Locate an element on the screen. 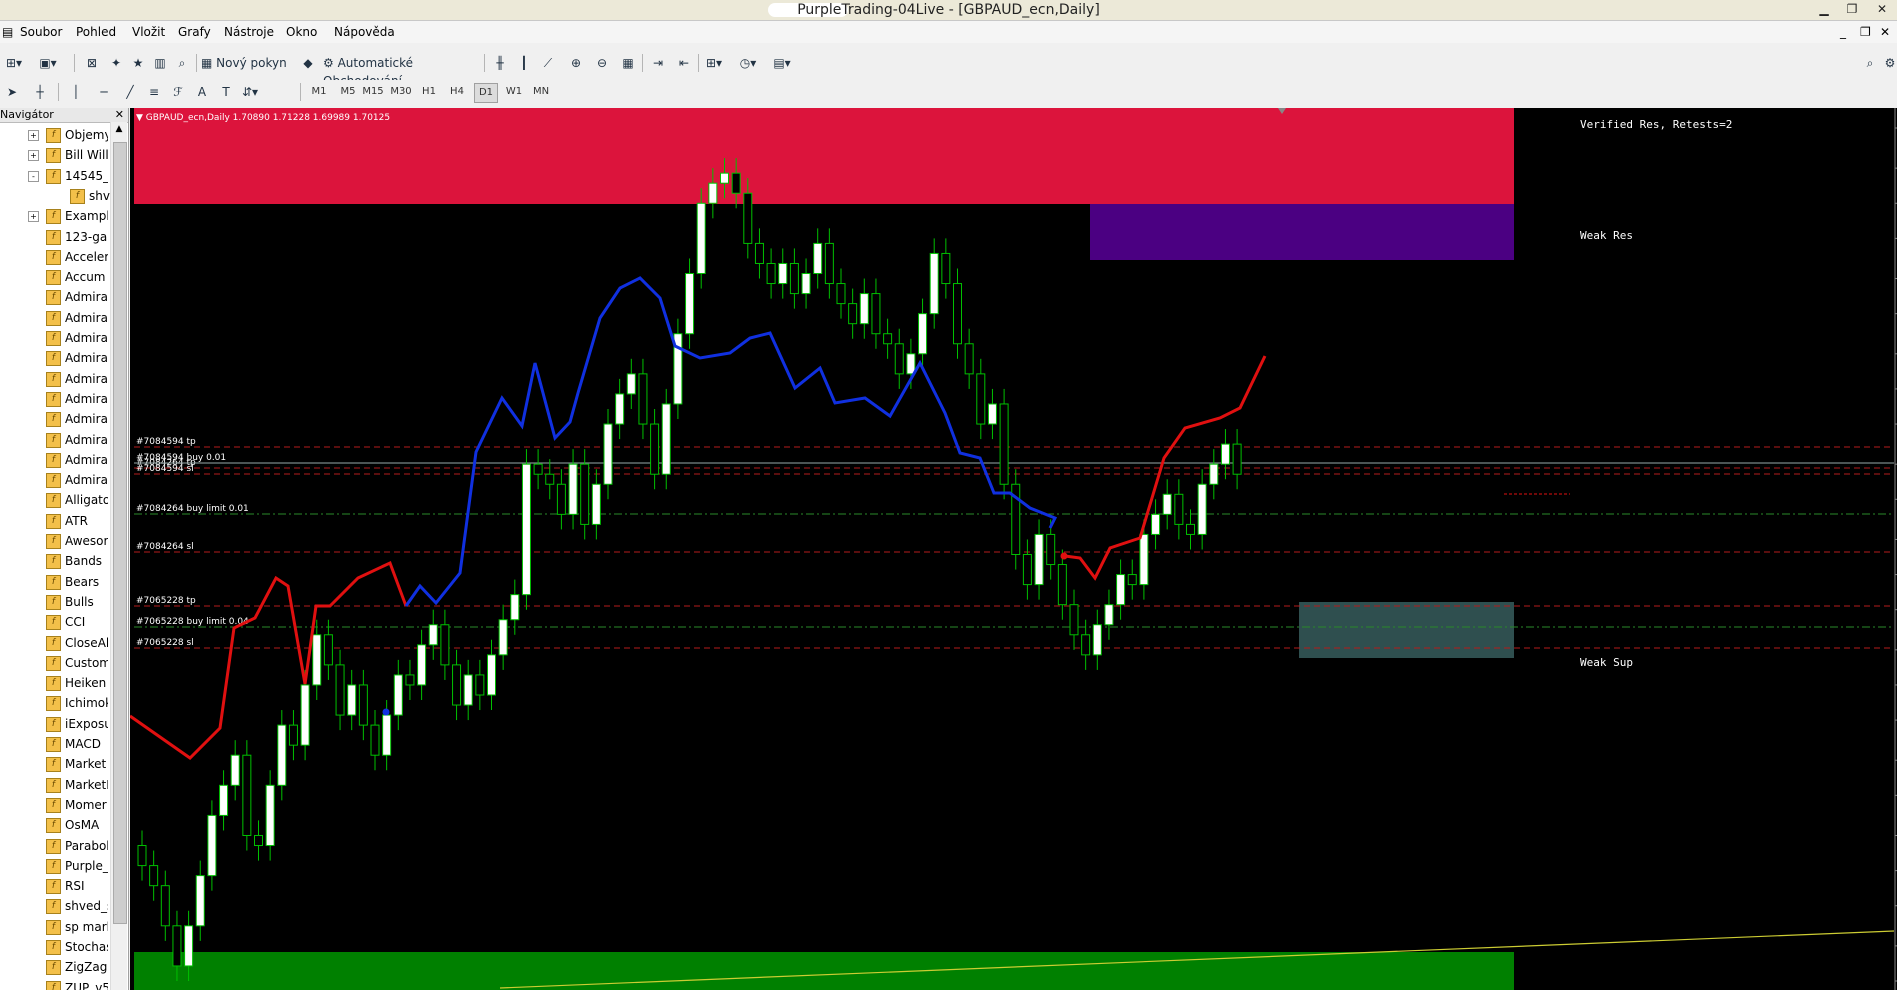 The width and height of the screenshot is (1897, 990). menu-okno: Okno is located at coordinates (301, 32).